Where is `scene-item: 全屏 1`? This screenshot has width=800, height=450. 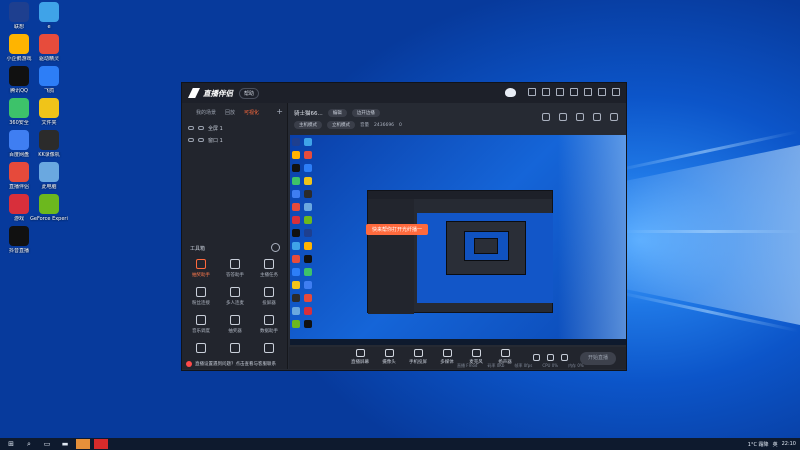
scene-item: 全屏 1 is located at coordinates (237, 128).